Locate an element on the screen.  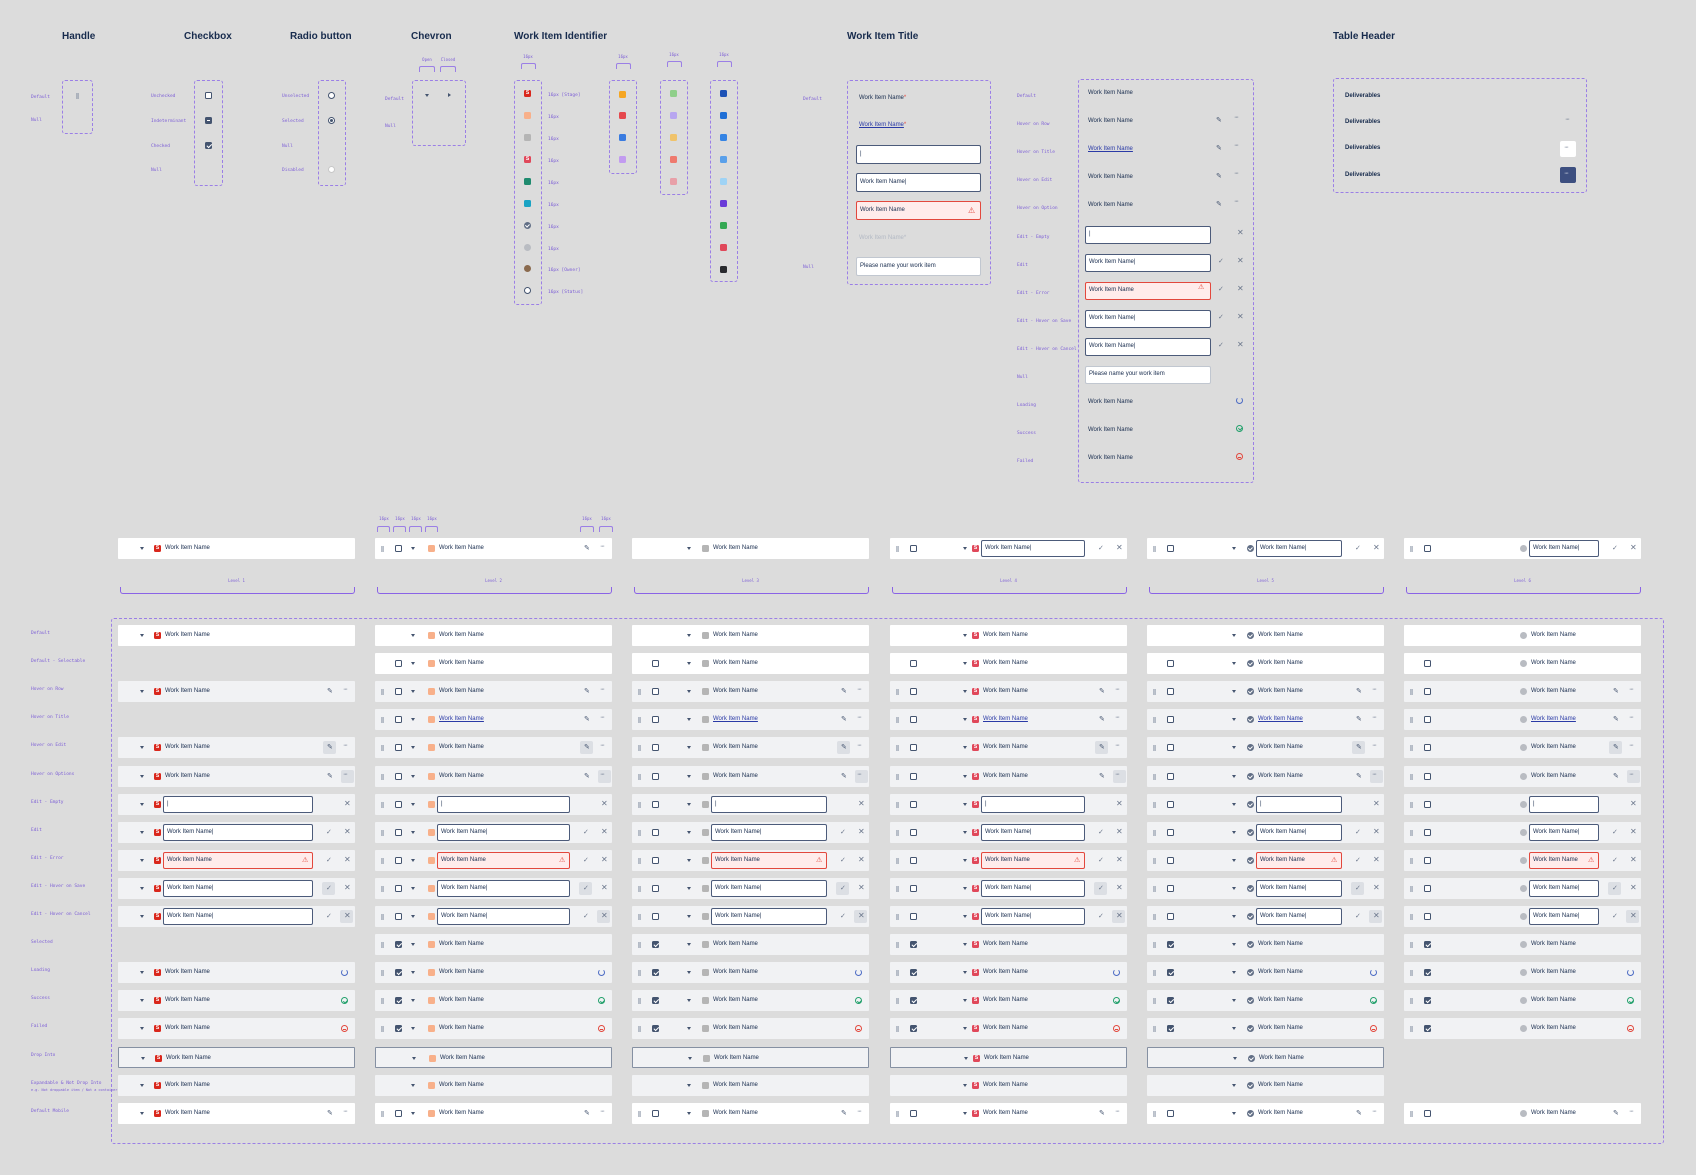
work-item-title: Work Item Name* is located at coordinates (882, 98).